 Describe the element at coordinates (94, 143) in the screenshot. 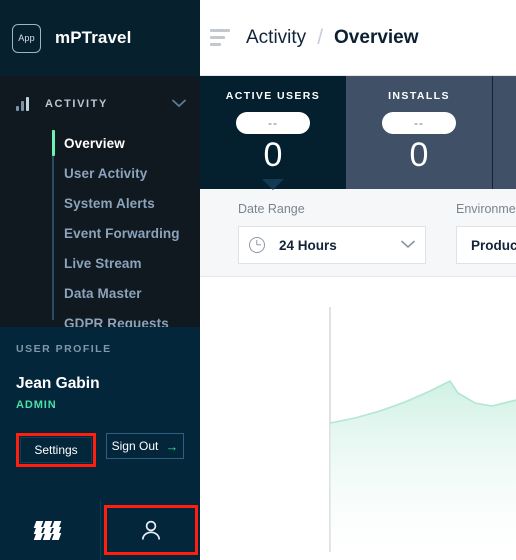

I see `sidebar-item-label: Overview` at that location.